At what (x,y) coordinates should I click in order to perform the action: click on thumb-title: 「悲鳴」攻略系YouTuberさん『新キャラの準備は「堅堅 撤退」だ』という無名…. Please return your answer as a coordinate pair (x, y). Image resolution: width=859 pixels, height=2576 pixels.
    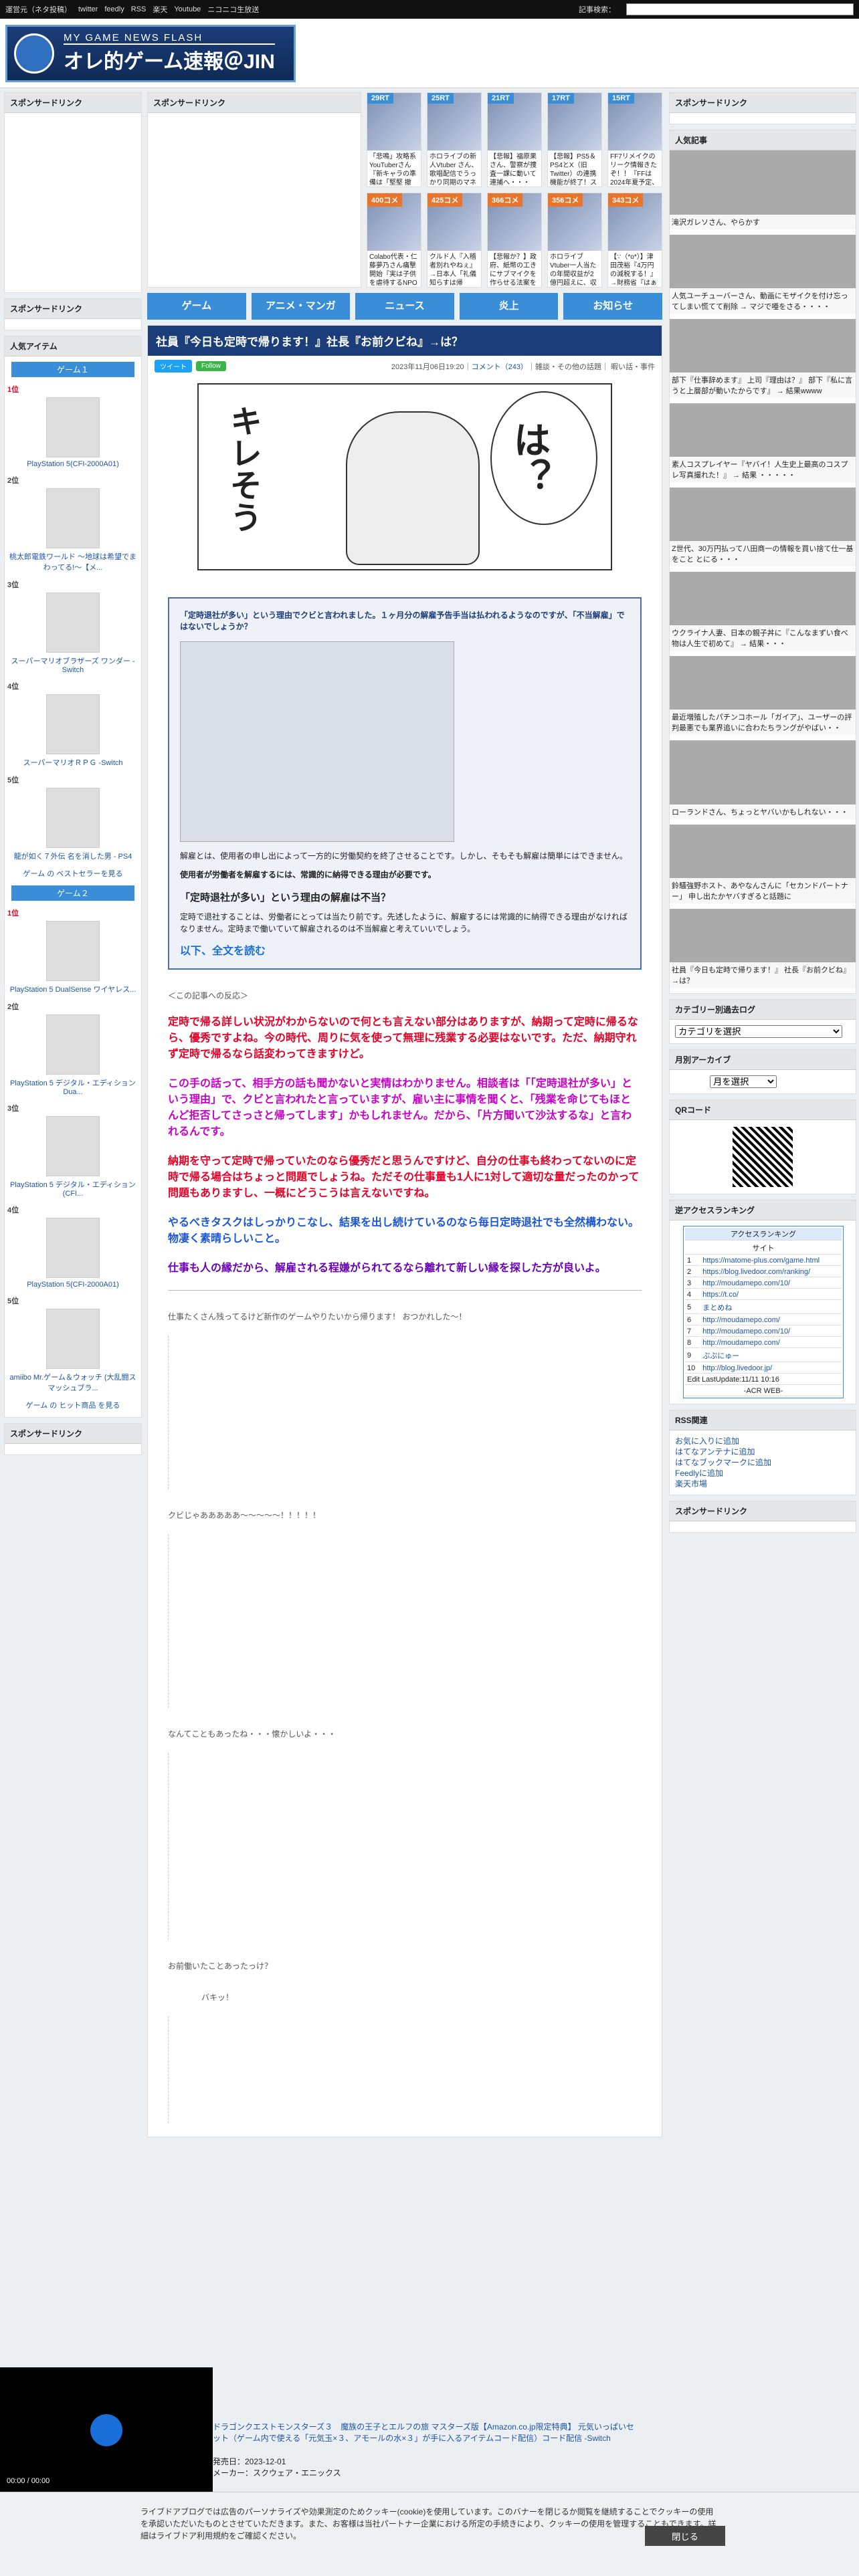
    Looking at the image, I should click on (394, 167).